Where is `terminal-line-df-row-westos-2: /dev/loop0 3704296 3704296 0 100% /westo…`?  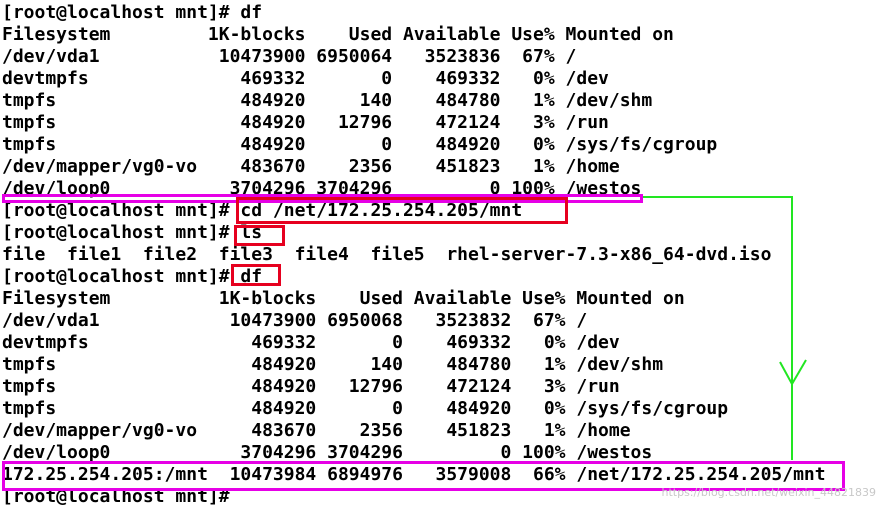 terminal-line-df-row-westos-2: /dev/loop0 3704296 3704296 0 100% /westo… is located at coordinates (327, 452).